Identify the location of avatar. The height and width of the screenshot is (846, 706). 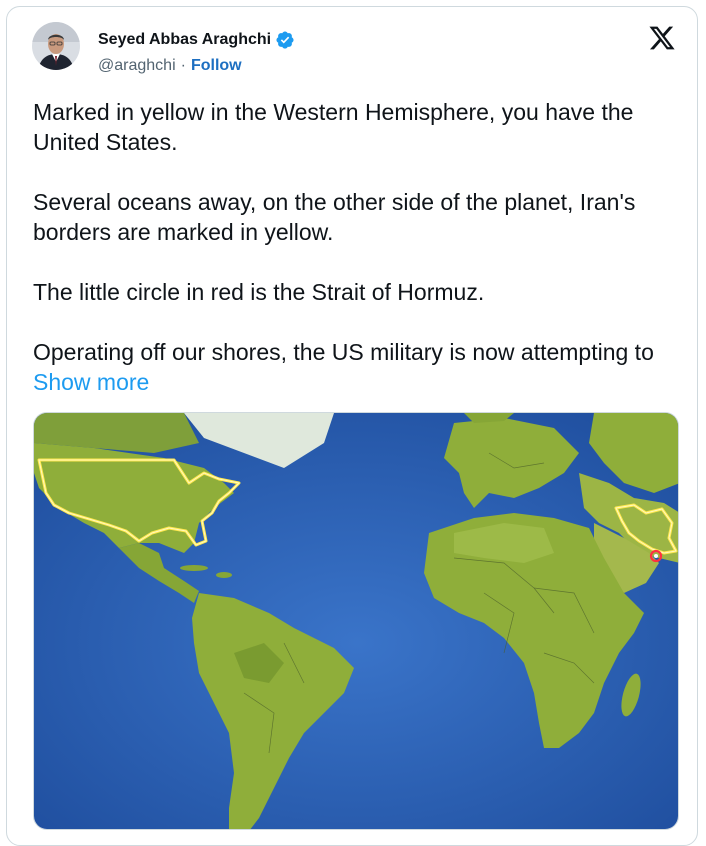
(56, 46).